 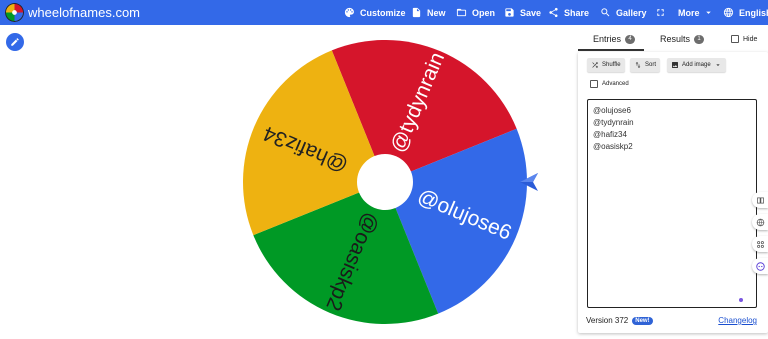 I want to click on gallery-button: Gallery, so click(x=623, y=12).